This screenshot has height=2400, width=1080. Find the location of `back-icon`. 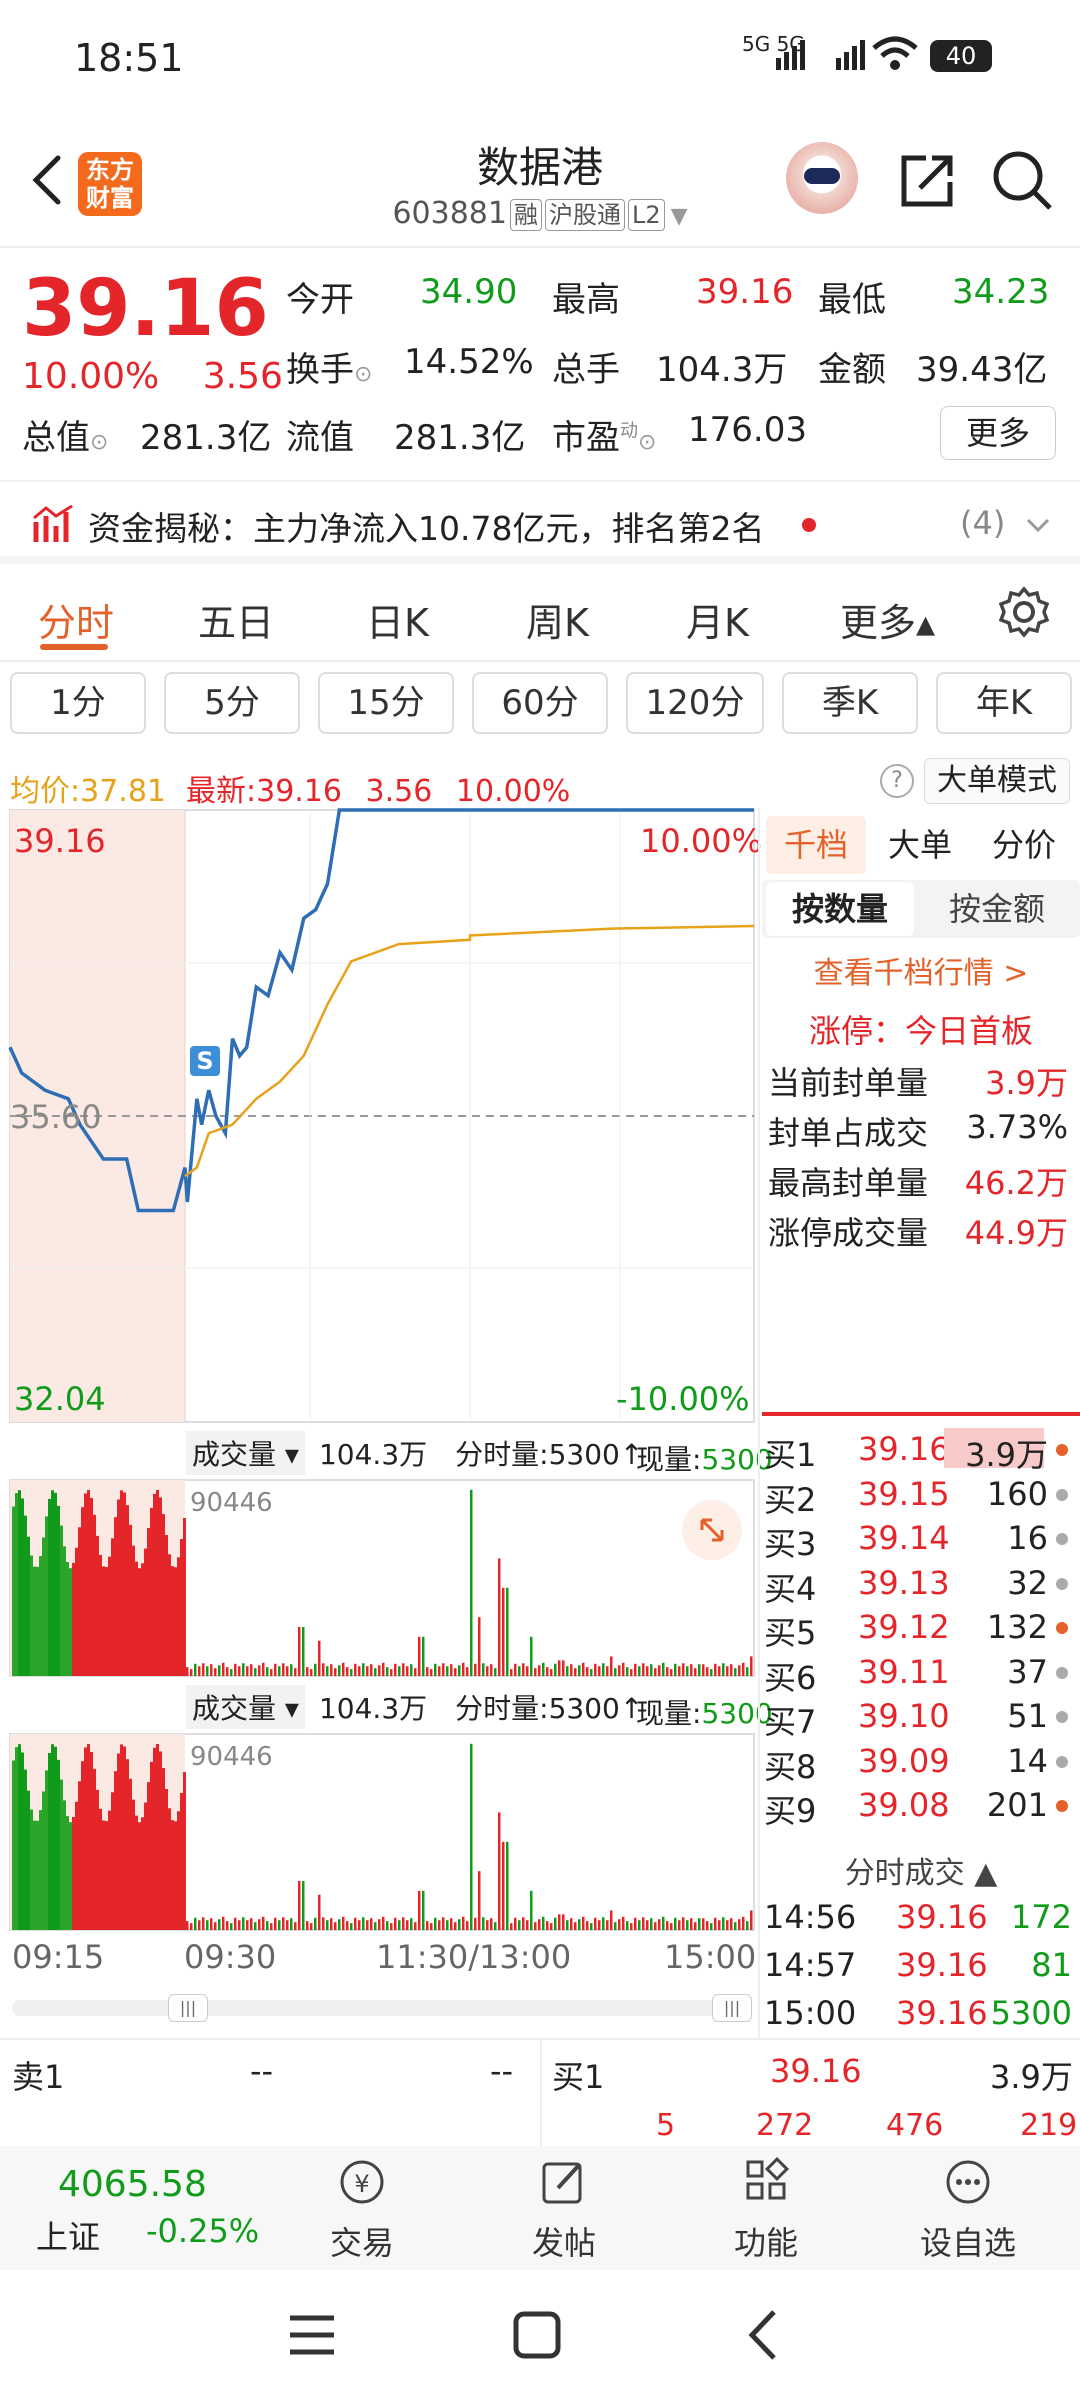

back-icon is located at coordinates (764, 2335).